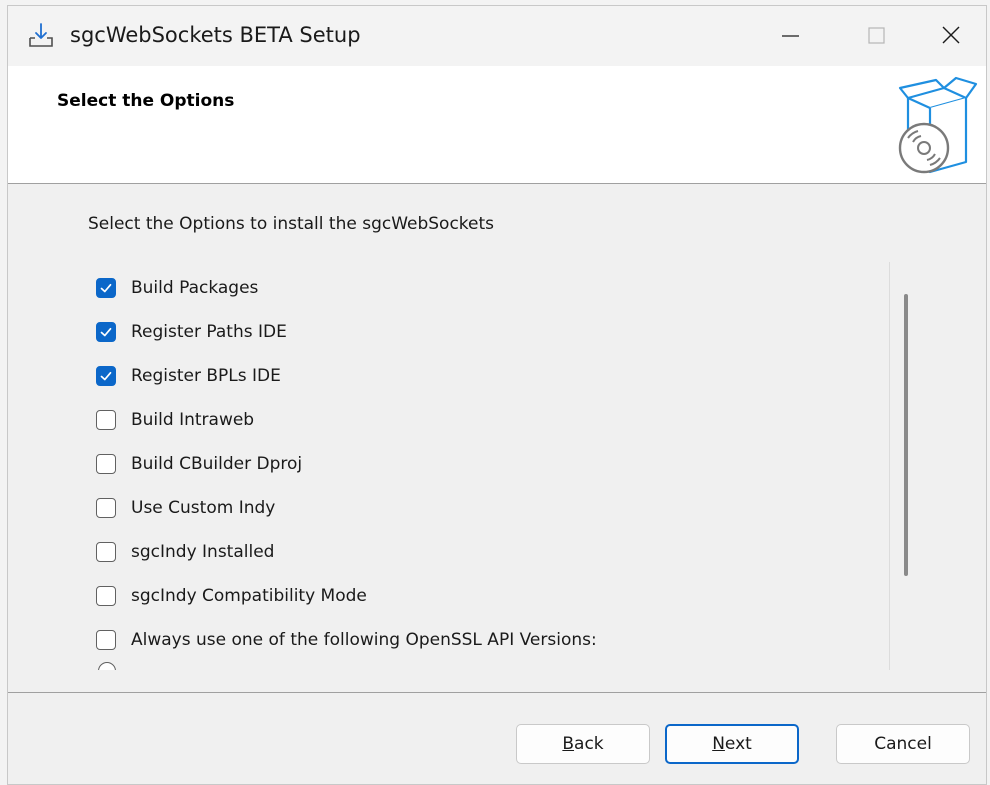 This screenshot has width=990, height=785. Describe the element at coordinates (215, 35) in the screenshot. I see `window-title: sgcWebSockets BETA Setup` at that location.